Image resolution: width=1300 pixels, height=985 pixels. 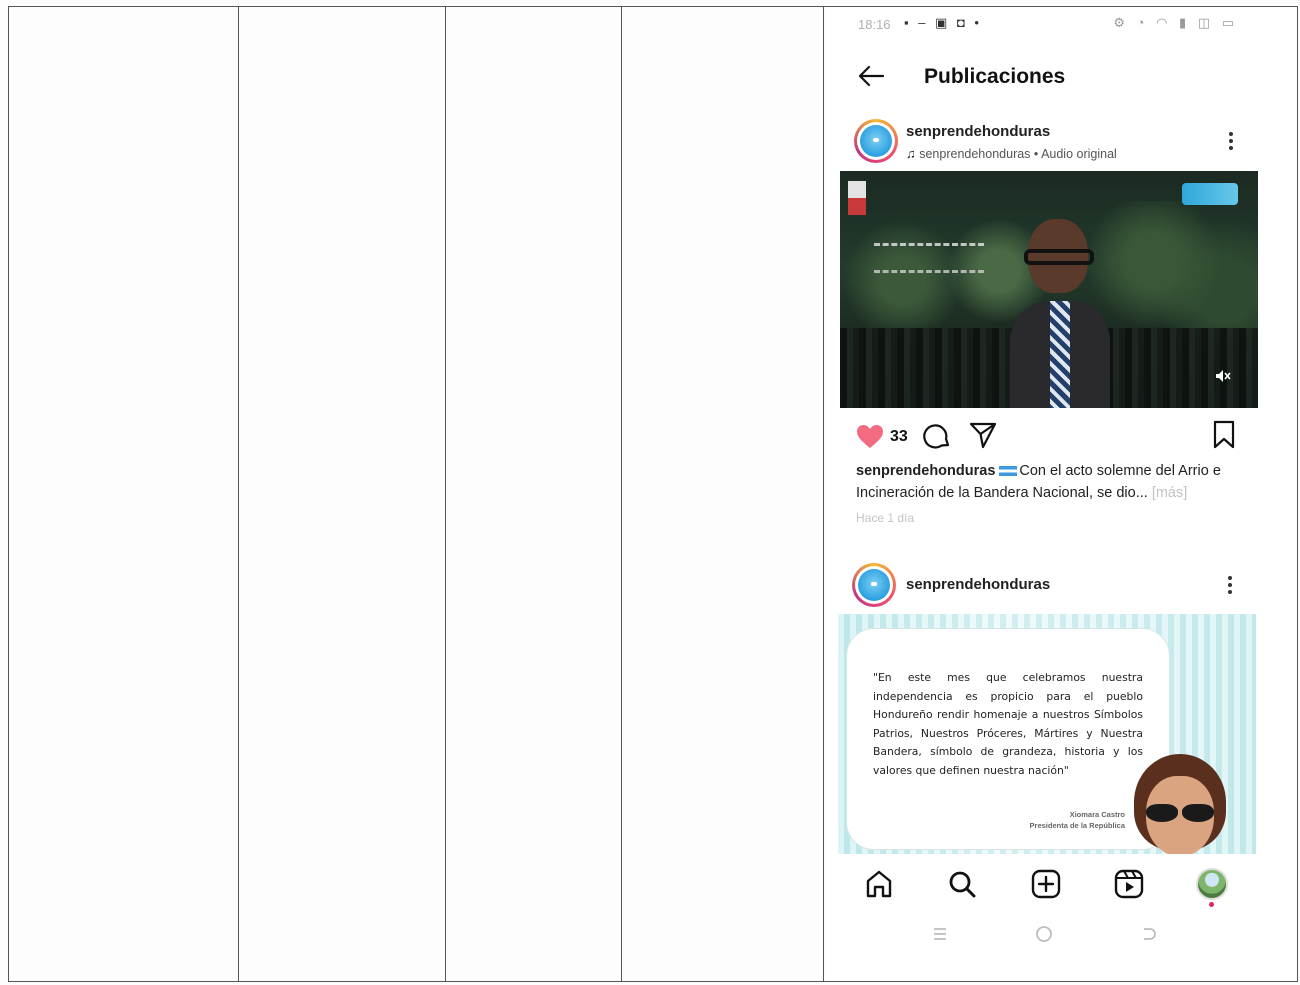 What do you see at coordinates (1044, 934) in the screenshot?
I see `home-circle-icon` at bounding box center [1044, 934].